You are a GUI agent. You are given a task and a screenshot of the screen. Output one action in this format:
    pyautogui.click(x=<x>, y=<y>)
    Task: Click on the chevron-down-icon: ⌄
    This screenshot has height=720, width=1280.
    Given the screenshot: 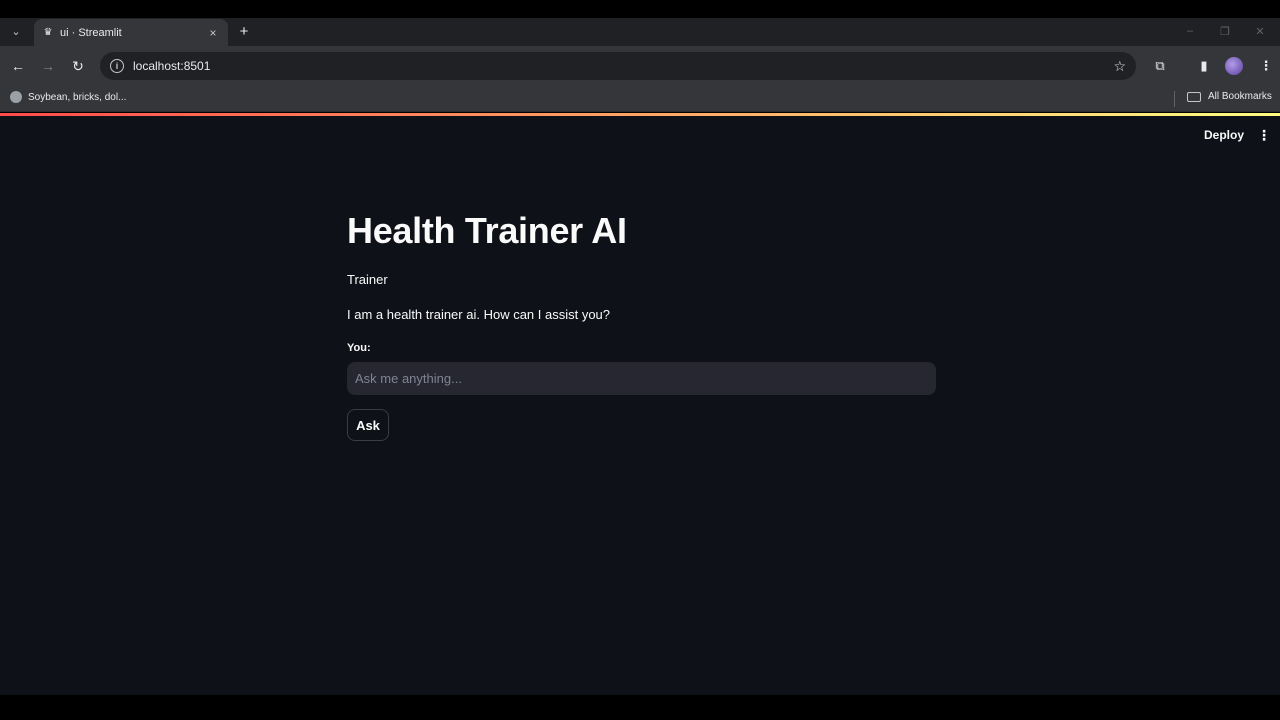 What is the action you would take?
    pyautogui.click(x=16, y=31)
    